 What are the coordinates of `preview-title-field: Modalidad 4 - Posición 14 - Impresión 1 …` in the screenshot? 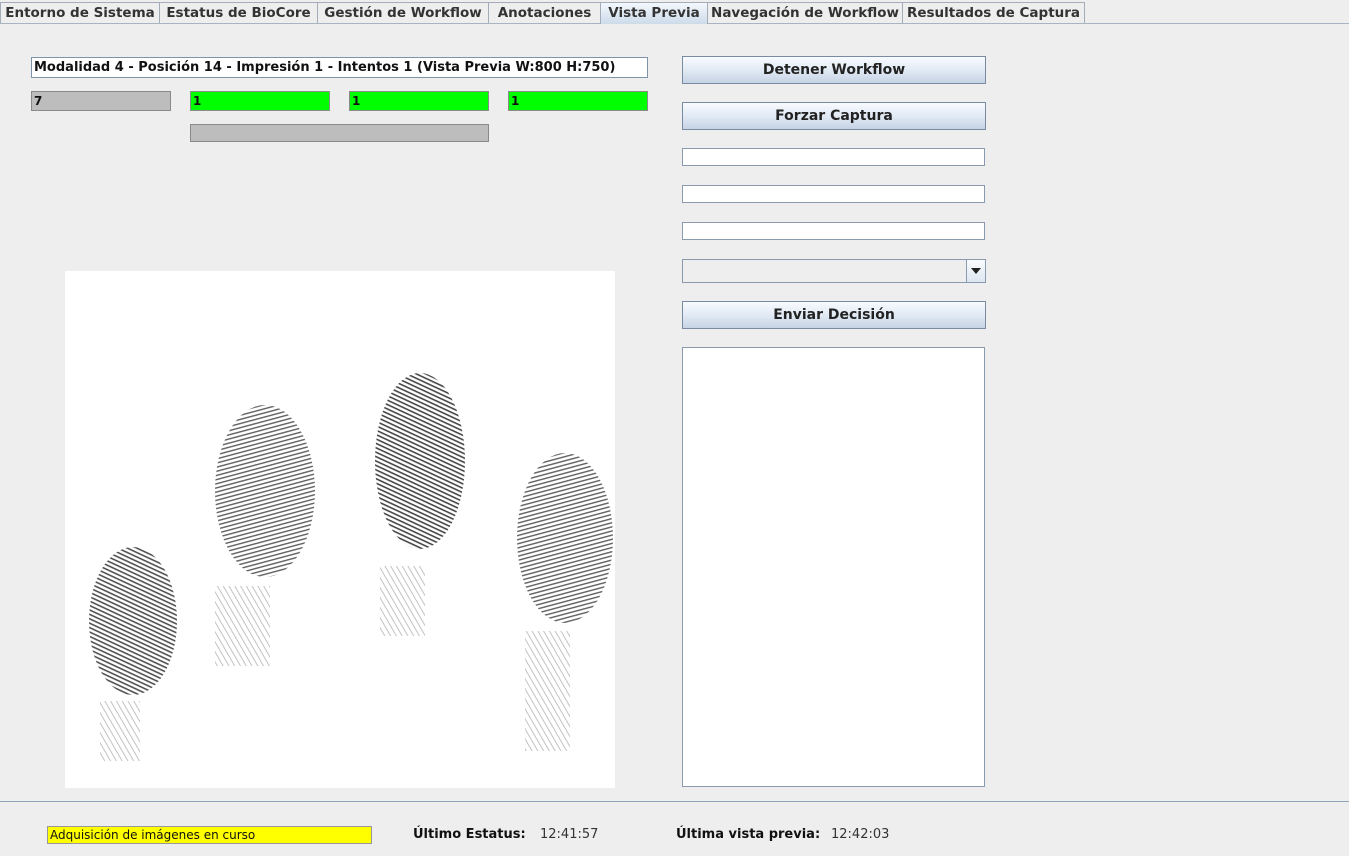 It's located at (339, 67).